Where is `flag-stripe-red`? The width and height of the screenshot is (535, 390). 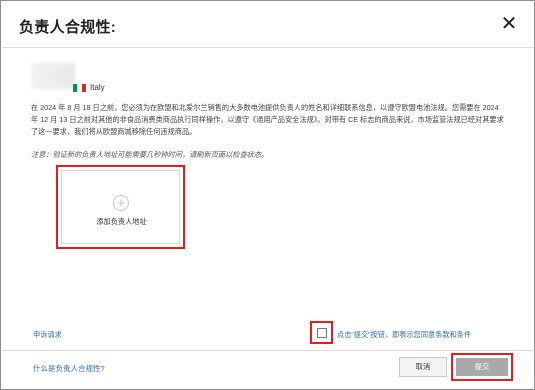
flag-stripe-red is located at coordinates (83, 88).